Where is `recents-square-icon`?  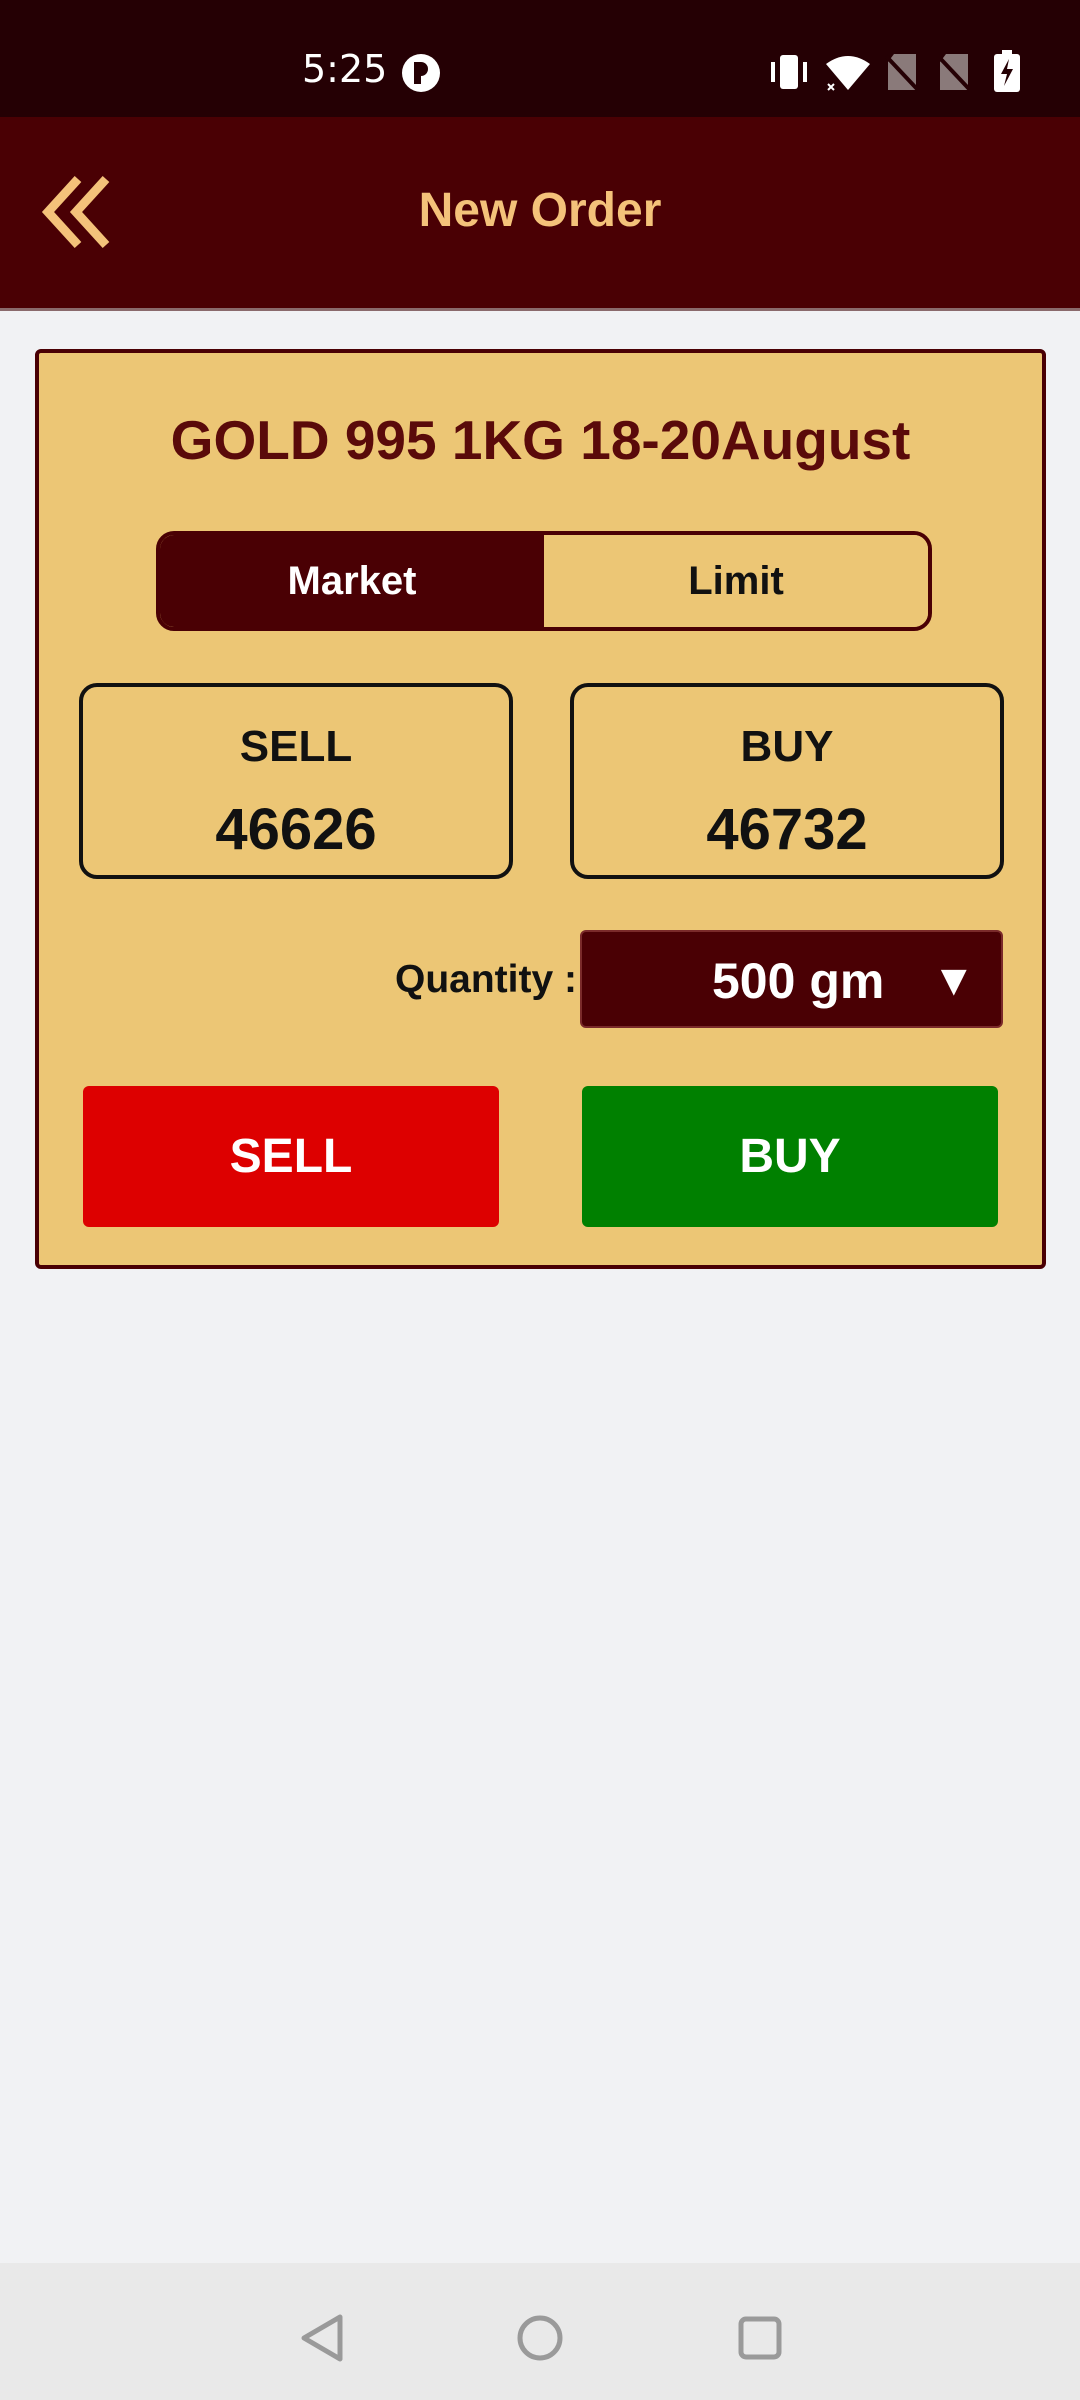 recents-square-icon is located at coordinates (760, 2338).